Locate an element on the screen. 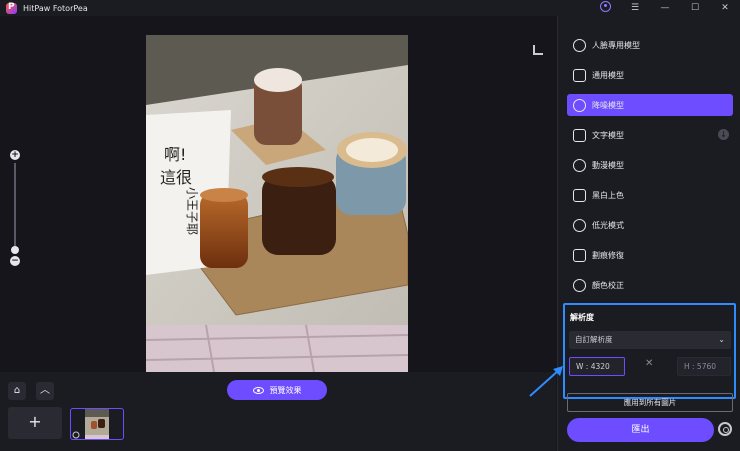 Image resolution: width=740 pixels, height=451 pixels. colorize-icon is located at coordinates (579, 195).